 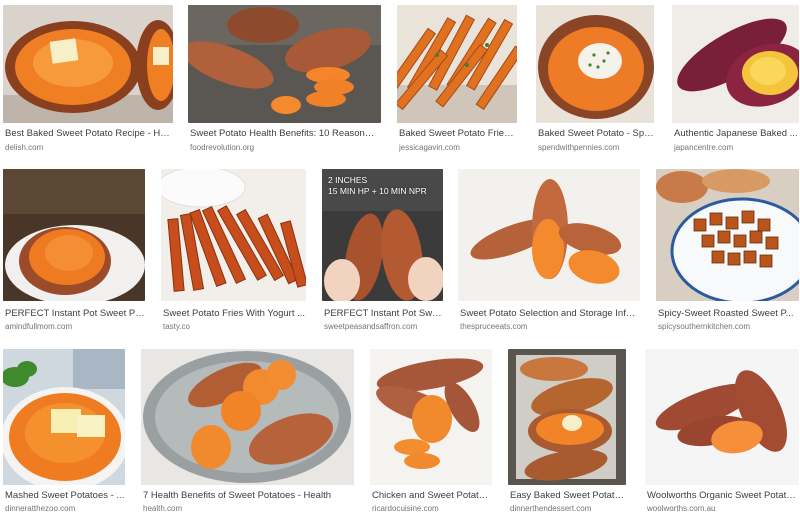 I want to click on result-source: spicysouthernkitchen.com, so click(x=728, y=327).